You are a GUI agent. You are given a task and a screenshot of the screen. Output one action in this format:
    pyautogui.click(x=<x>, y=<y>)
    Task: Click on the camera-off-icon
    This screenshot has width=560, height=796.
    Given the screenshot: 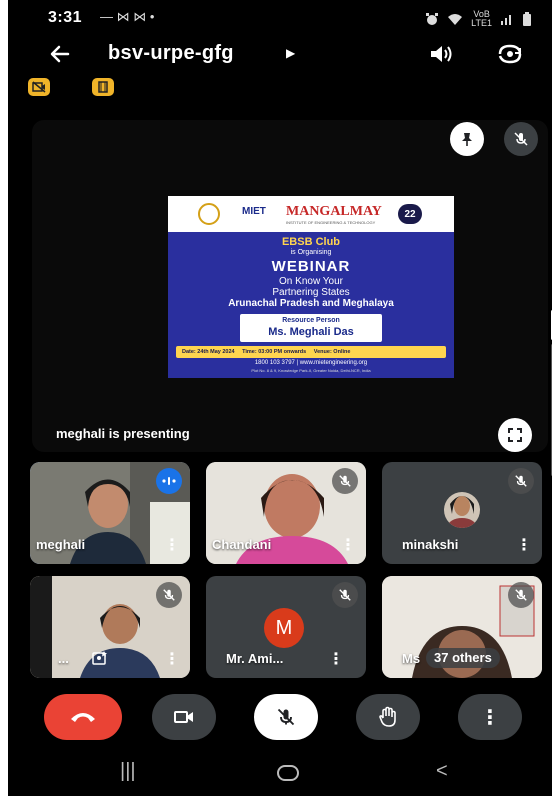 What is the action you would take?
    pyautogui.click(x=39, y=87)
    